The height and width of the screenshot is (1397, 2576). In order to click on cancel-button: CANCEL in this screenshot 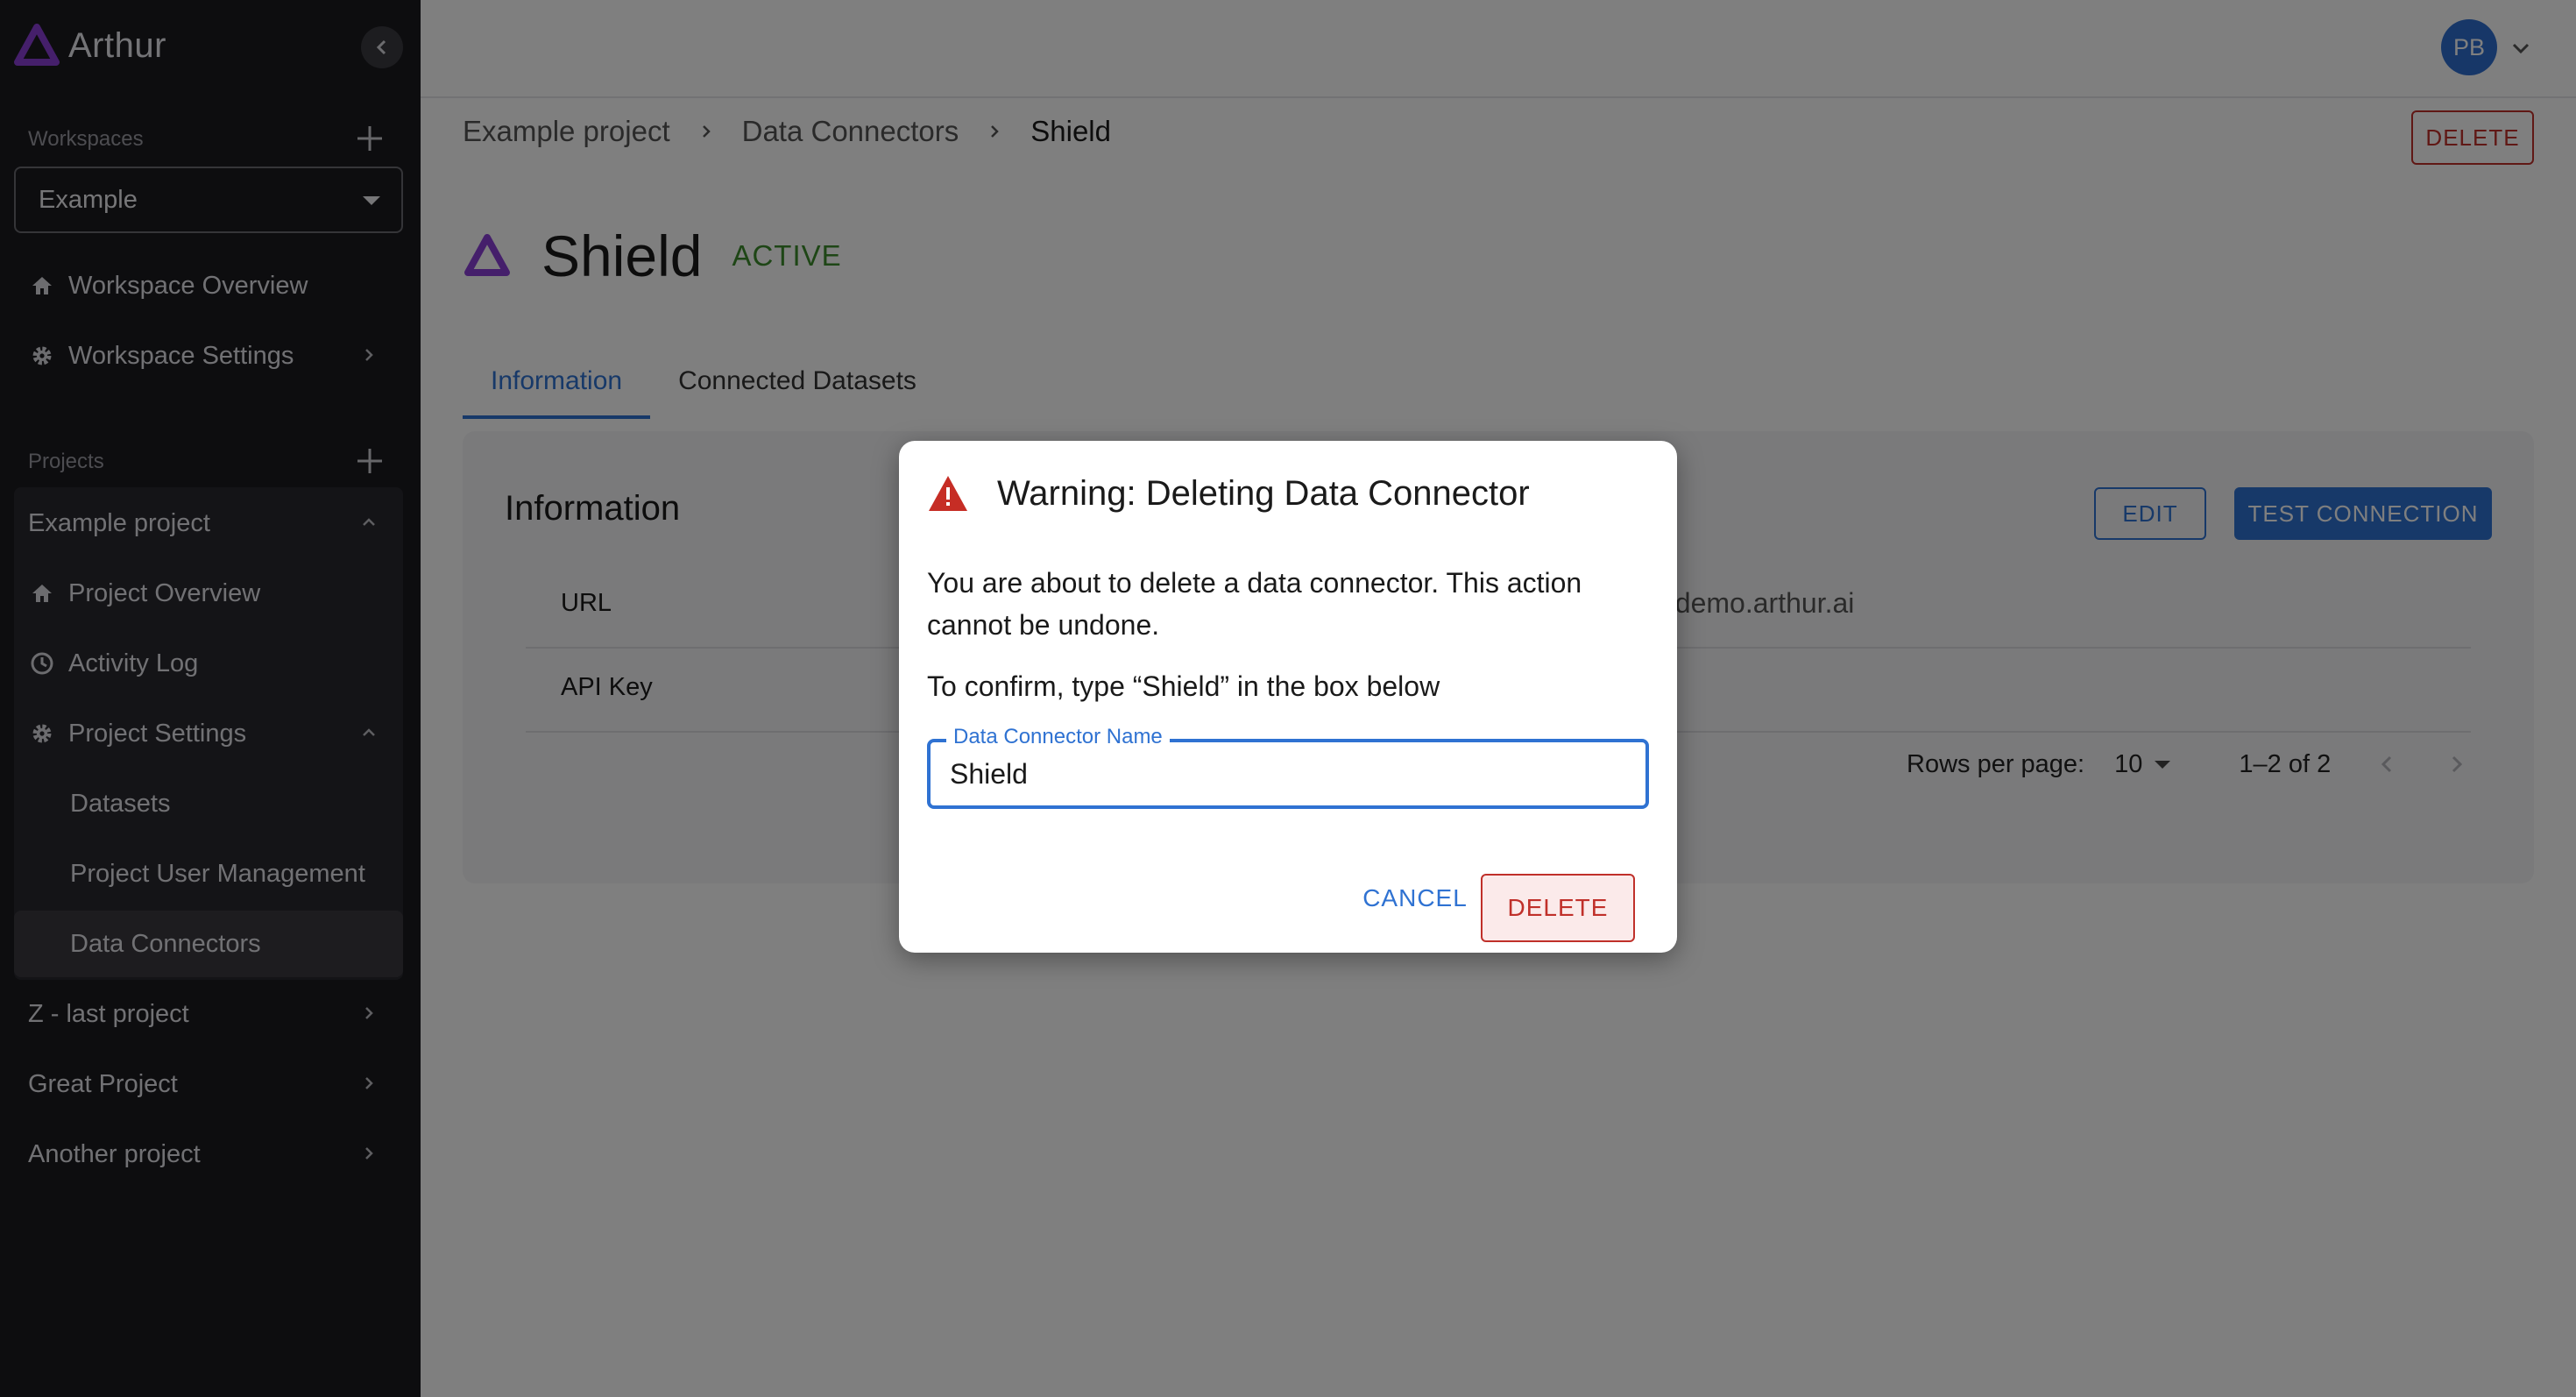, I will do `click(1415, 898)`.